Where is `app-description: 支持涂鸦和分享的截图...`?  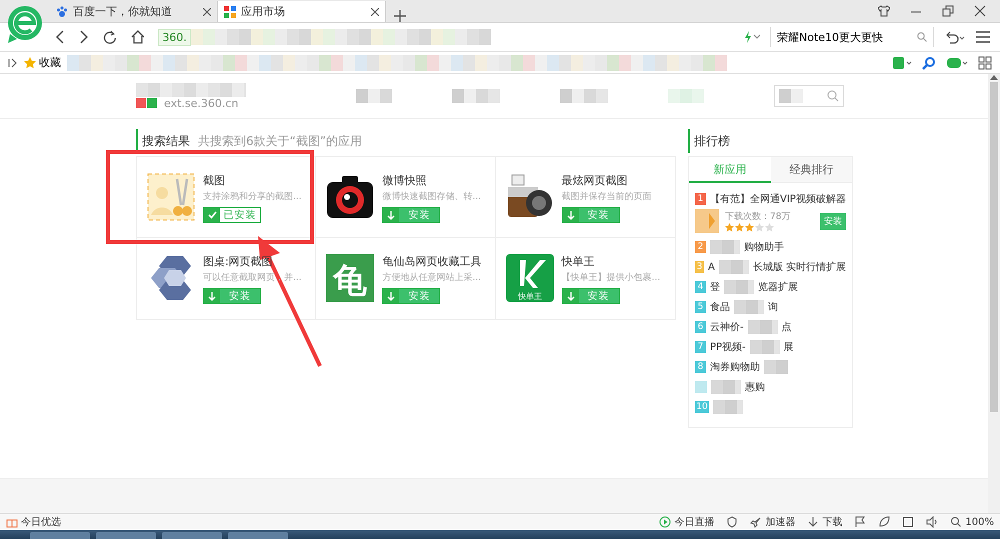
app-description: 支持涂鸦和分享的截图... is located at coordinates (252, 196).